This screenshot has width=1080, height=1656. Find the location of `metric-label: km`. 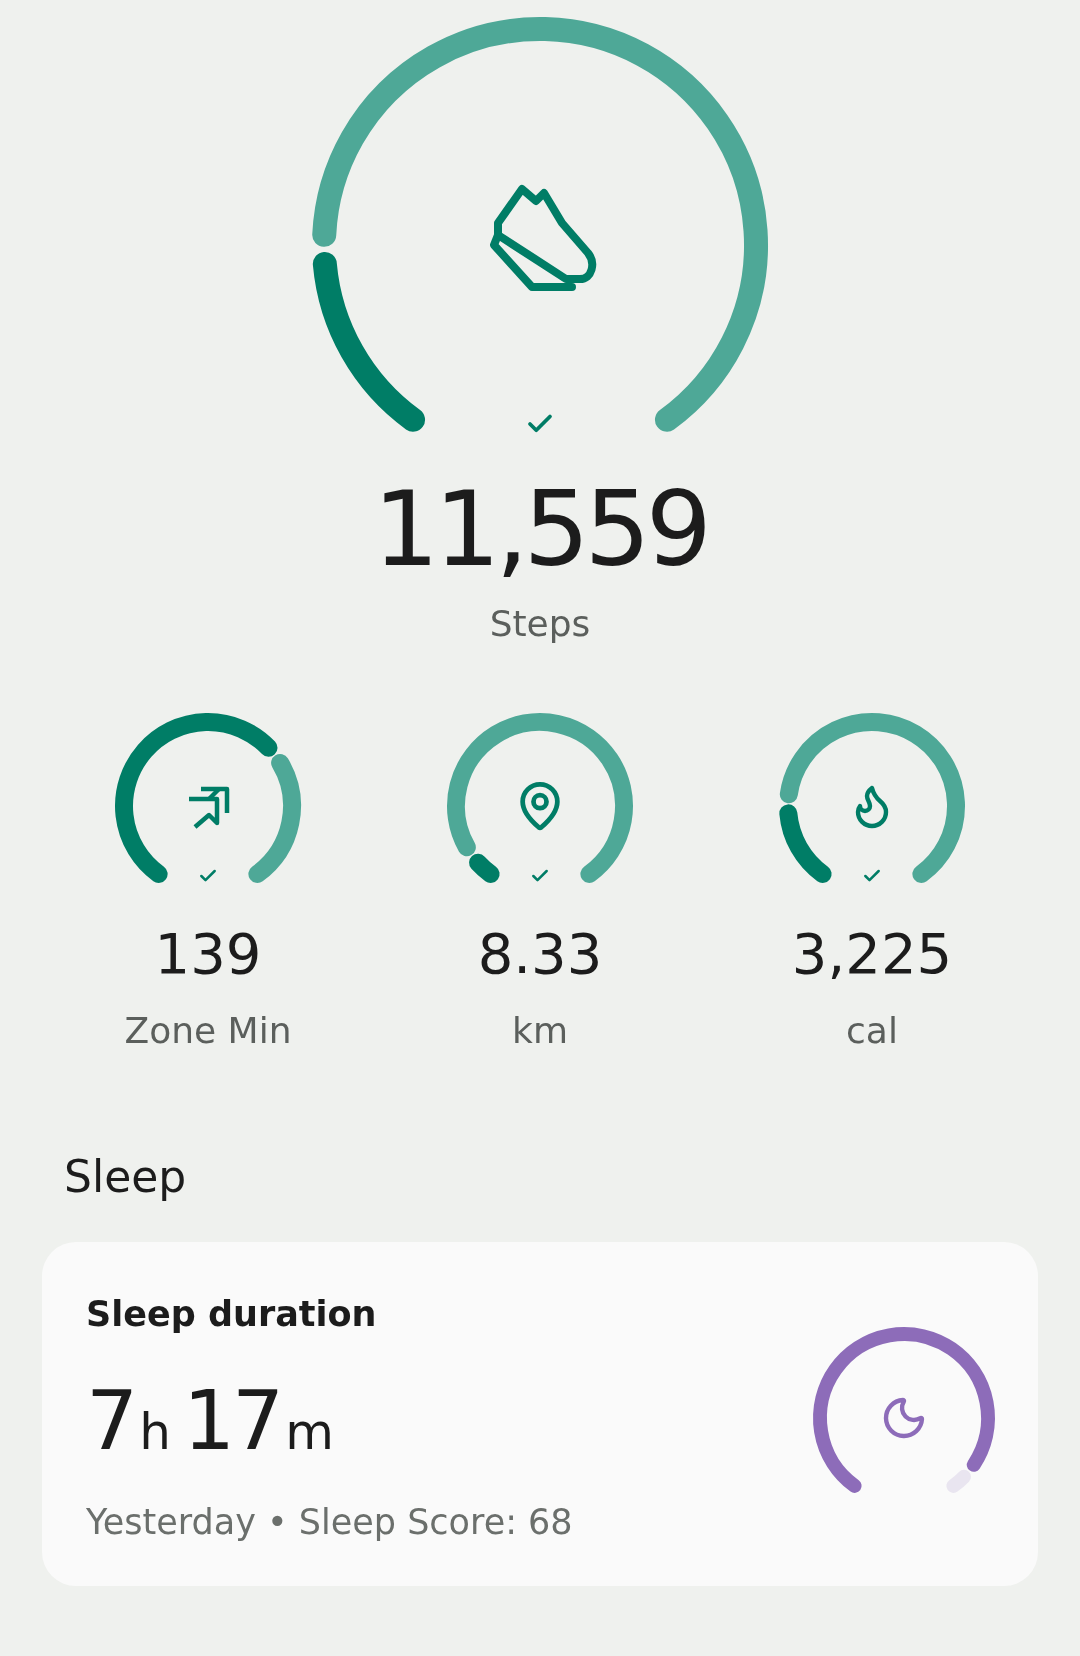

metric-label: km is located at coordinates (540, 1030).